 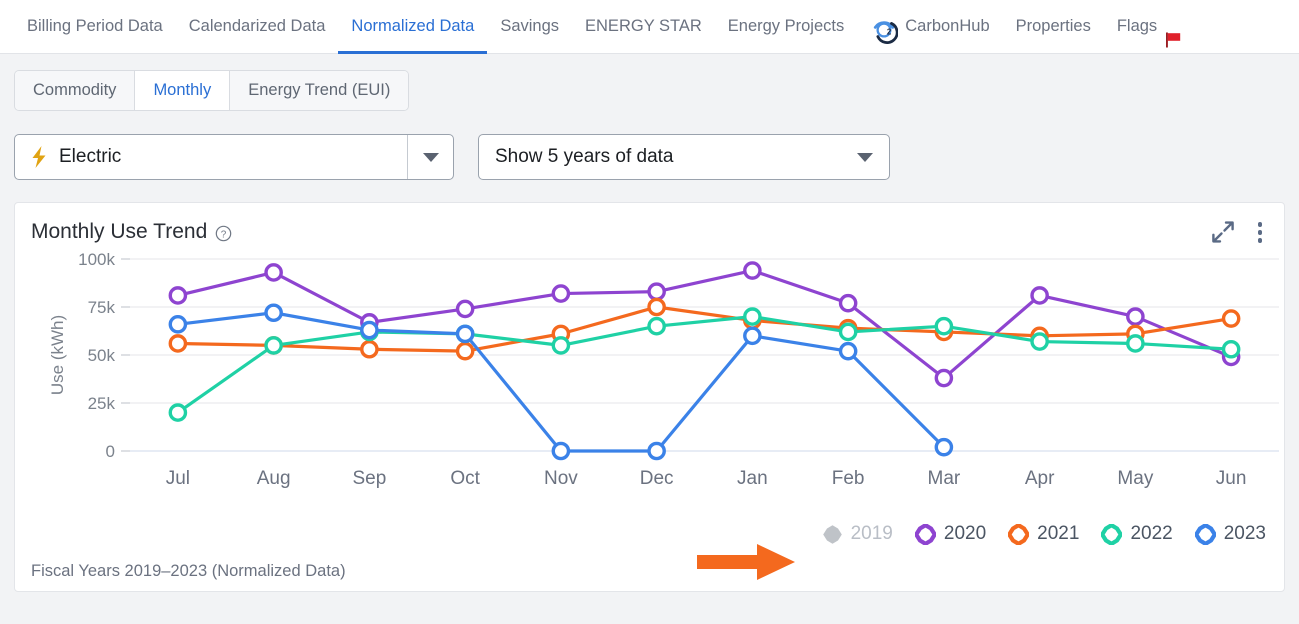 What do you see at coordinates (704, 365) in the screenshot?
I see `series-line-2022` at bounding box center [704, 365].